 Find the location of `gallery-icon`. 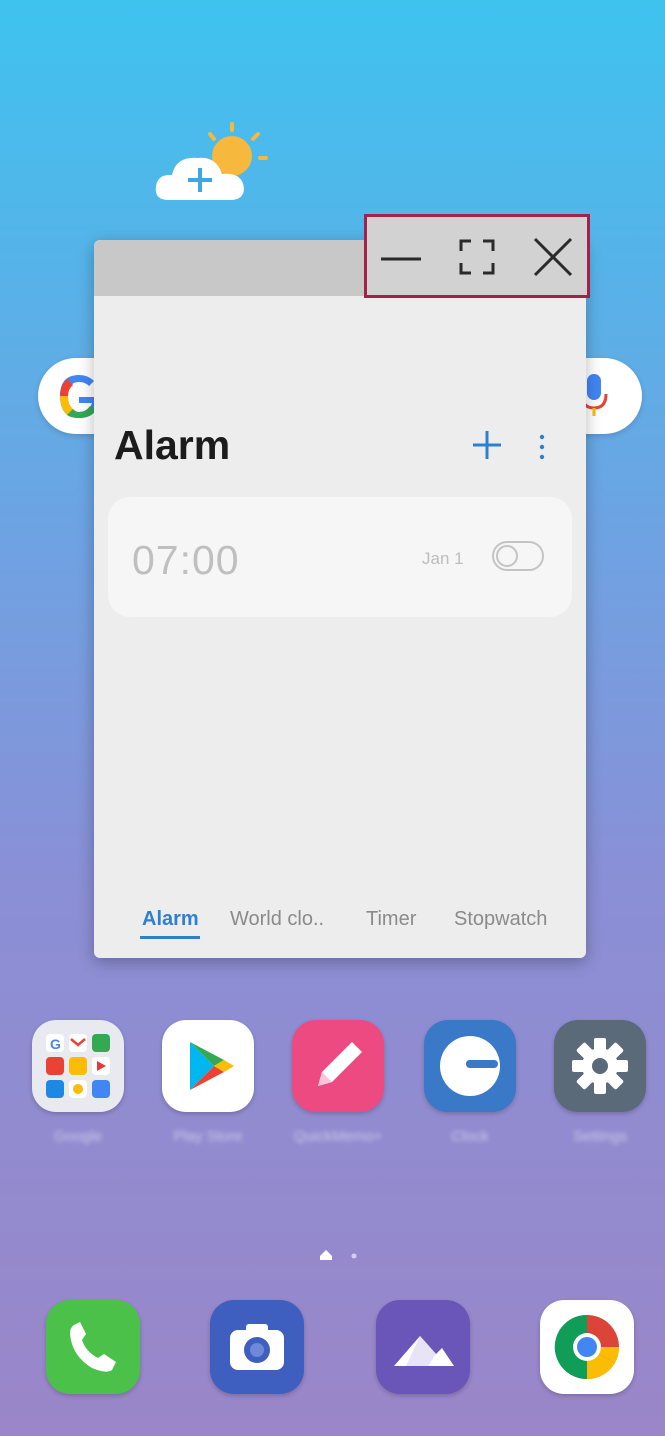

gallery-icon is located at coordinates (423, 1347).